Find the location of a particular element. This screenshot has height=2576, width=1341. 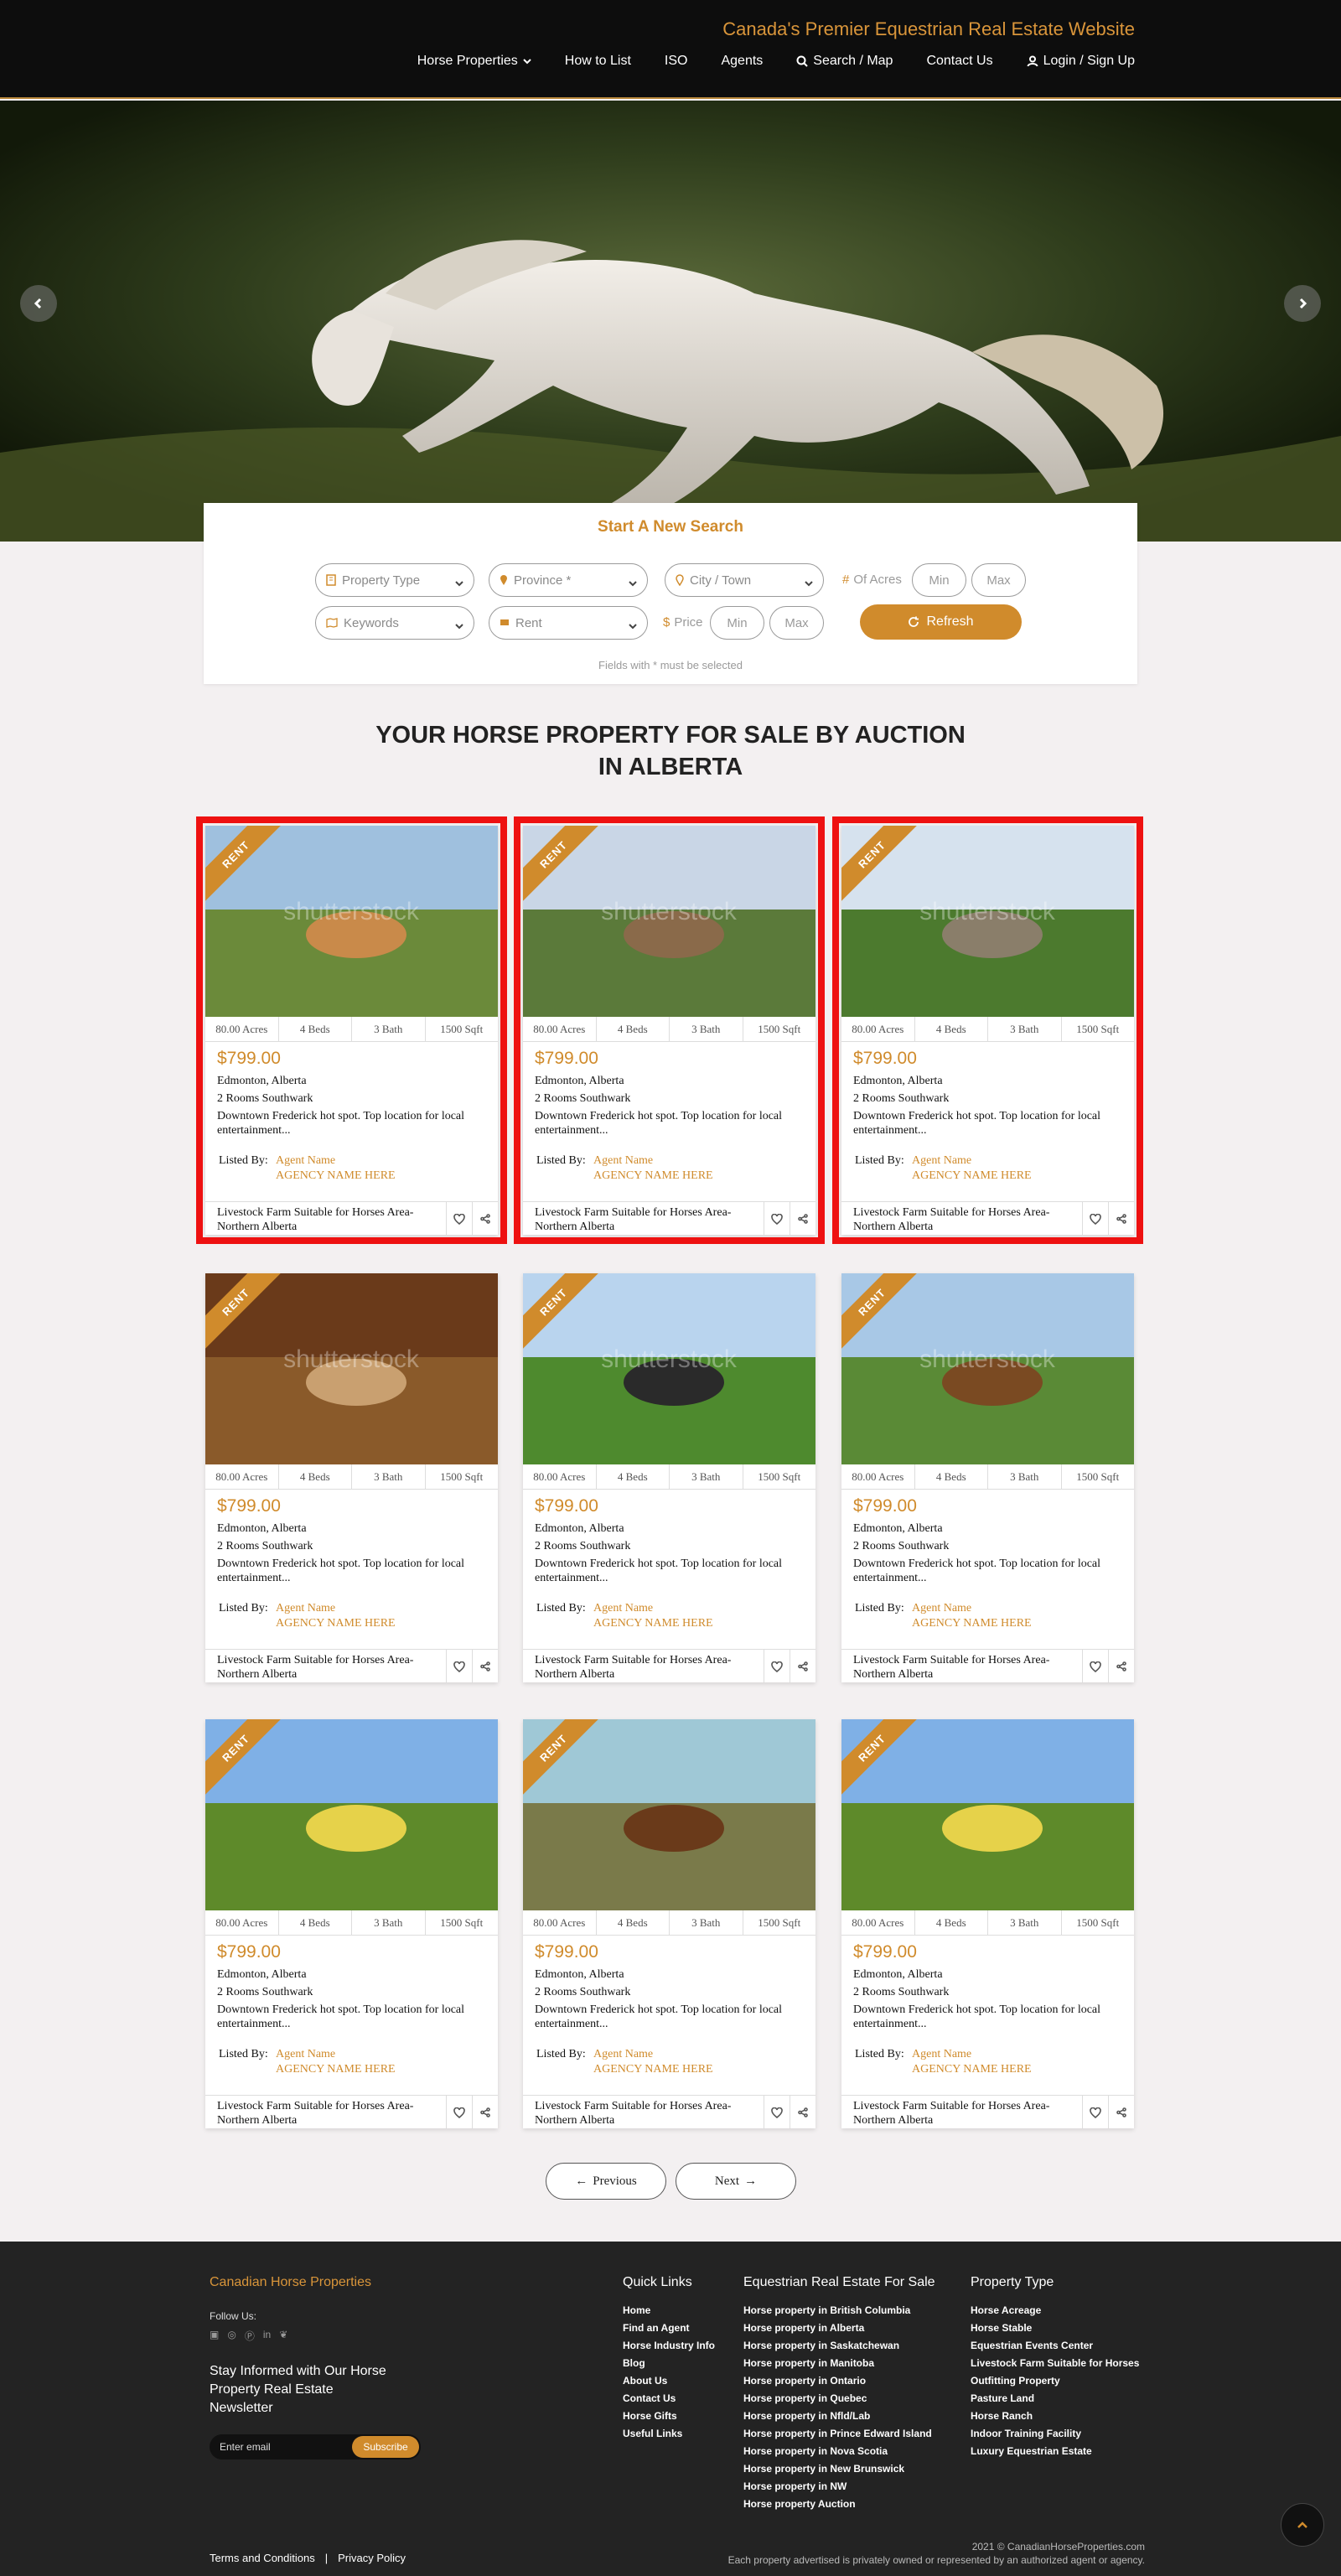

acres-min-input: Min is located at coordinates (939, 580).